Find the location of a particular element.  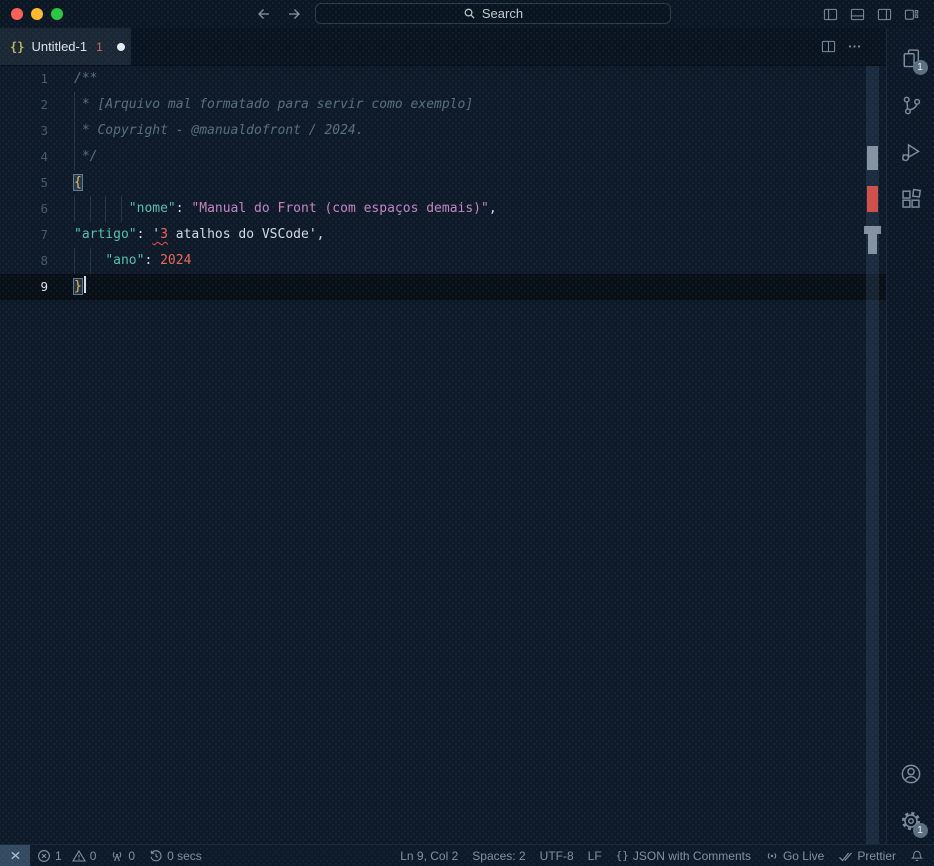

editor-scrollbar is located at coordinates (872, 455).